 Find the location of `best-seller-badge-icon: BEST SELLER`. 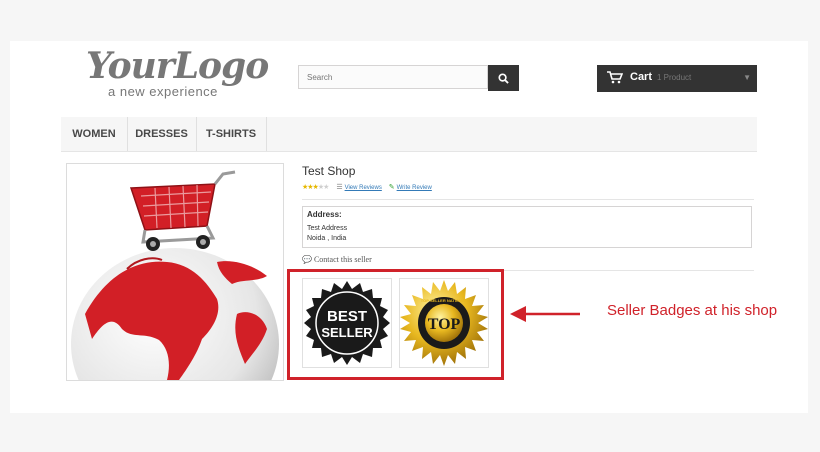

best-seller-badge-icon: BEST SELLER is located at coordinates (347, 323).